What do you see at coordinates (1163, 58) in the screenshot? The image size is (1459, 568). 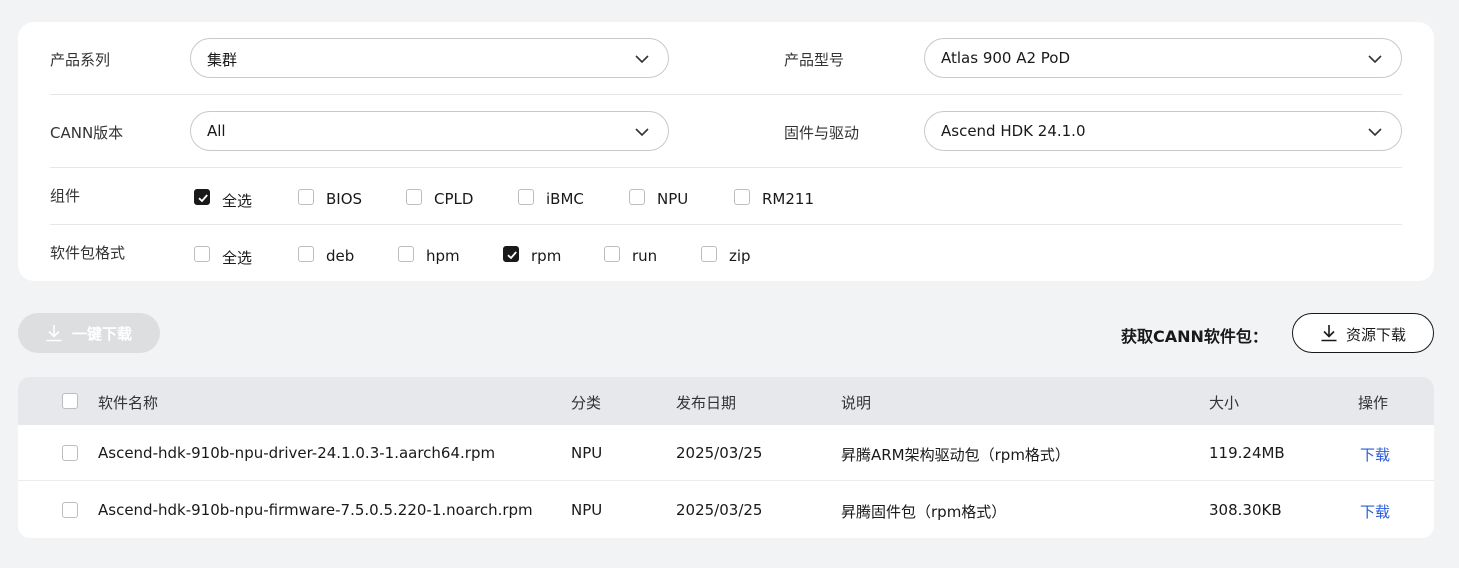 I see `model-select: Atlas 900 A2 PoD` at bounding box center [1163, 58].